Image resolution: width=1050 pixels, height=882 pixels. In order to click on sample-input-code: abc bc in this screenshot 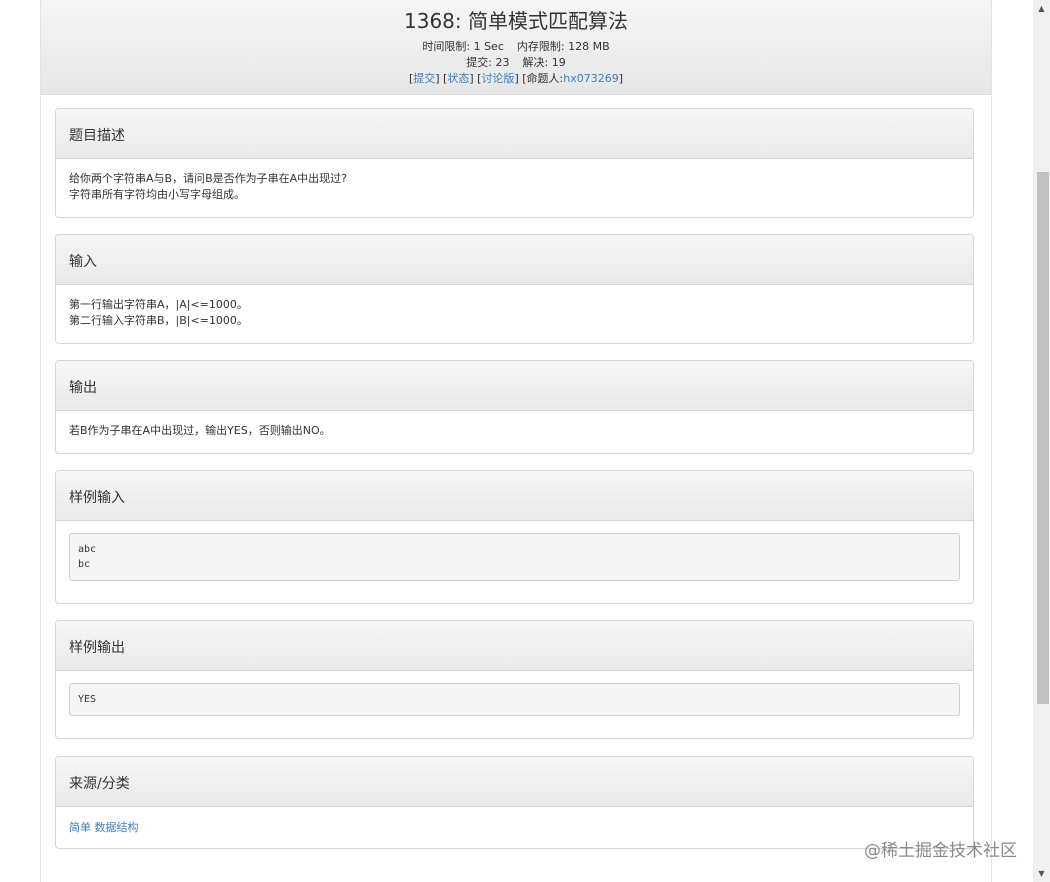, I will do `click(514, 557)`.